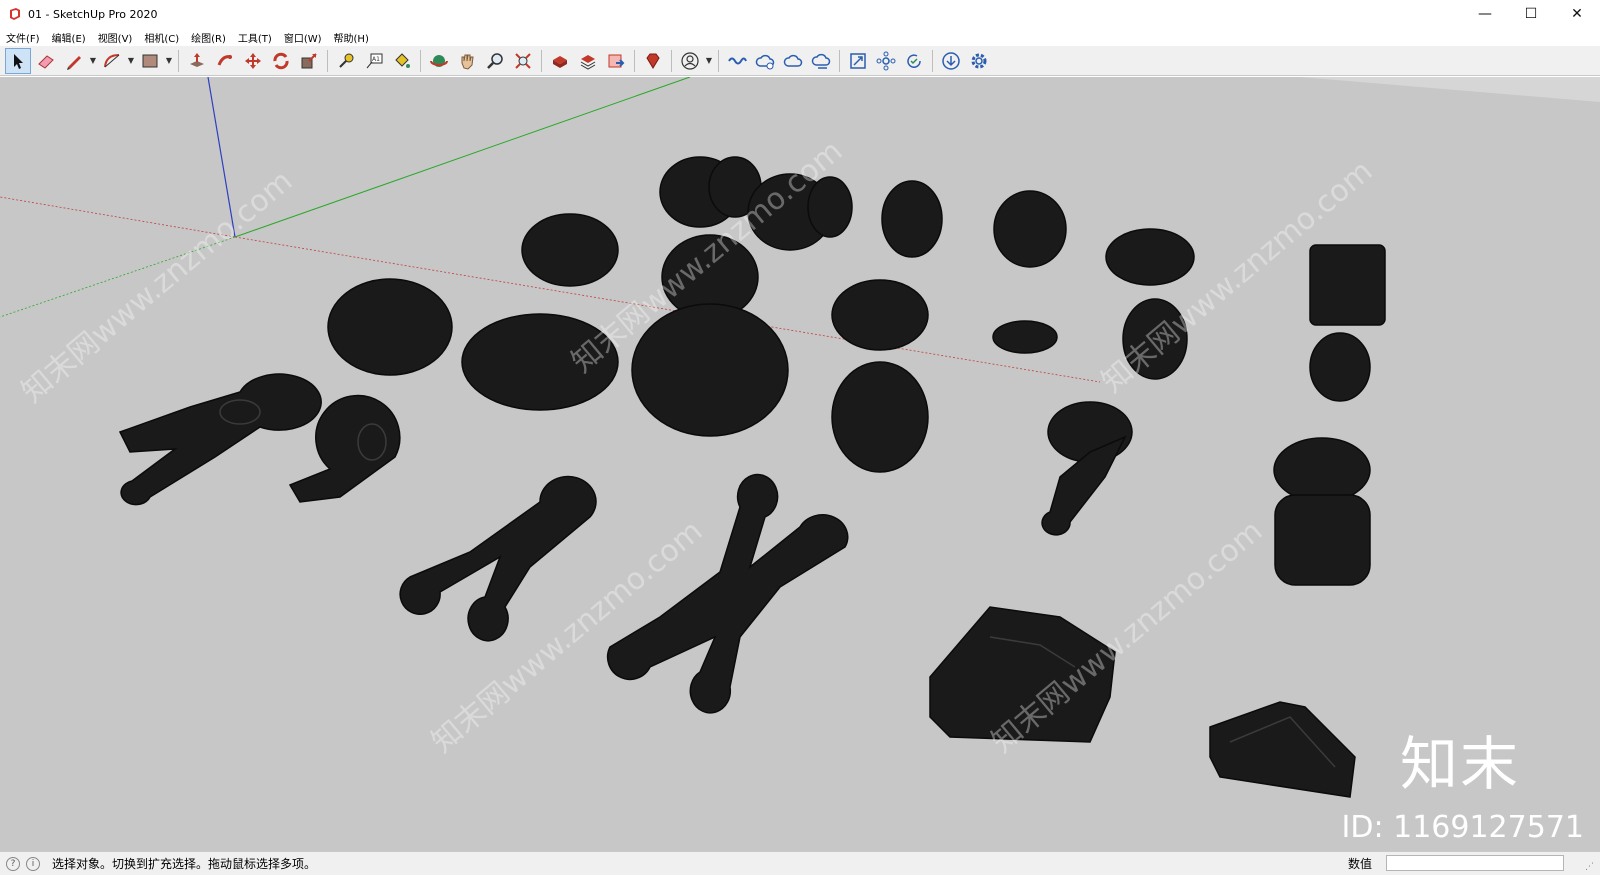 This screenshot has height=875, width=1600. What do you see at coordinates (255, 37) in the screenshot?
I see `menu-tools: 工具(T)` at bounding box center [255, 37].